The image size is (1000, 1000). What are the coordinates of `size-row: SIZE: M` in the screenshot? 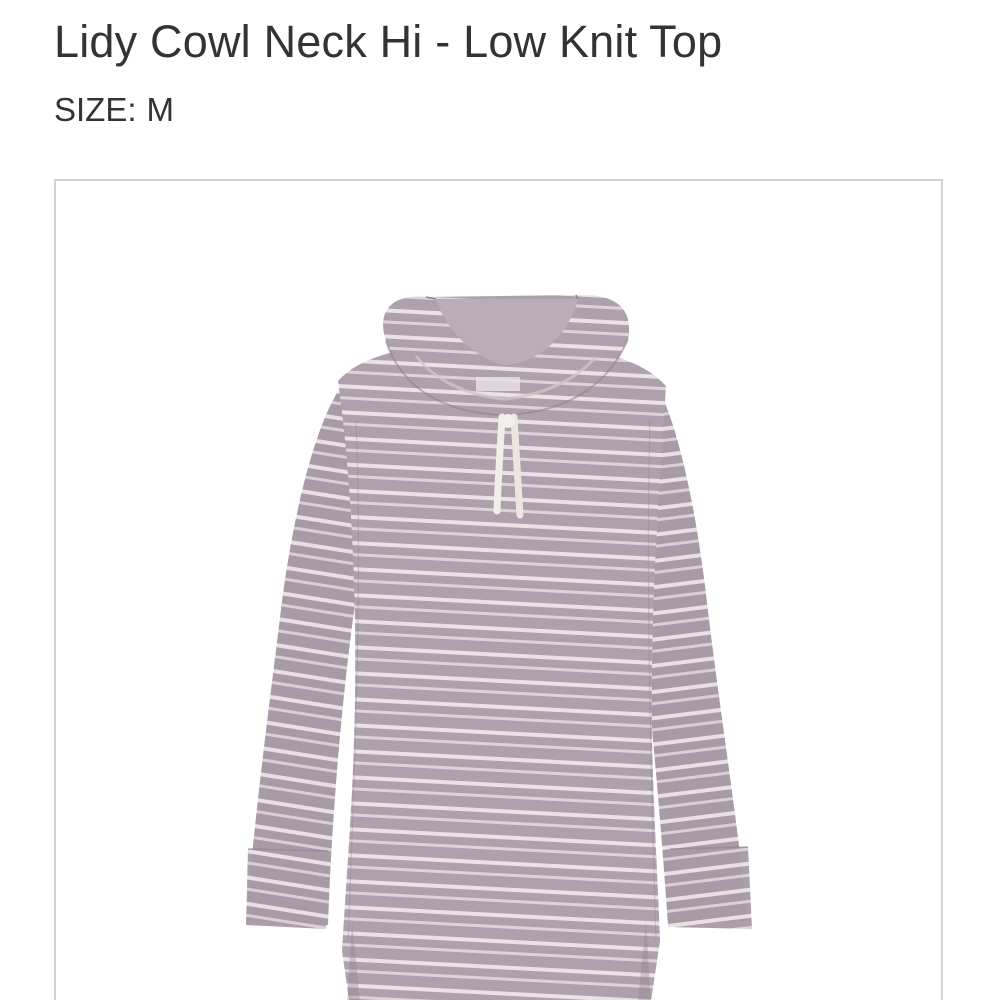 It's located at (114, 110).